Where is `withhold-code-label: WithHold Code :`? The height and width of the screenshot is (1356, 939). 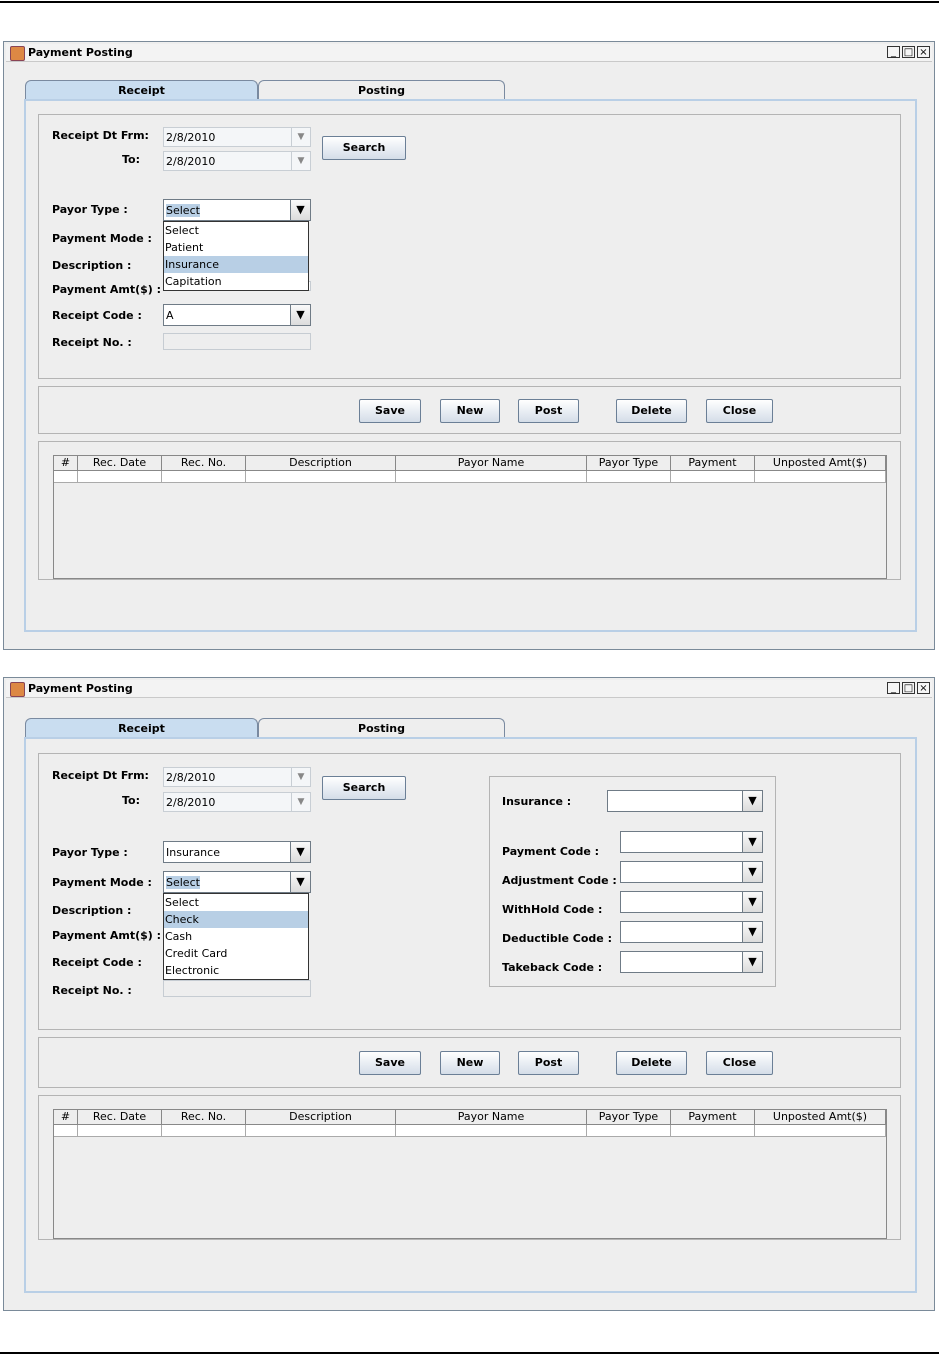
withhold-code-label: WithHold Code : is located at coordinates (552, 909).